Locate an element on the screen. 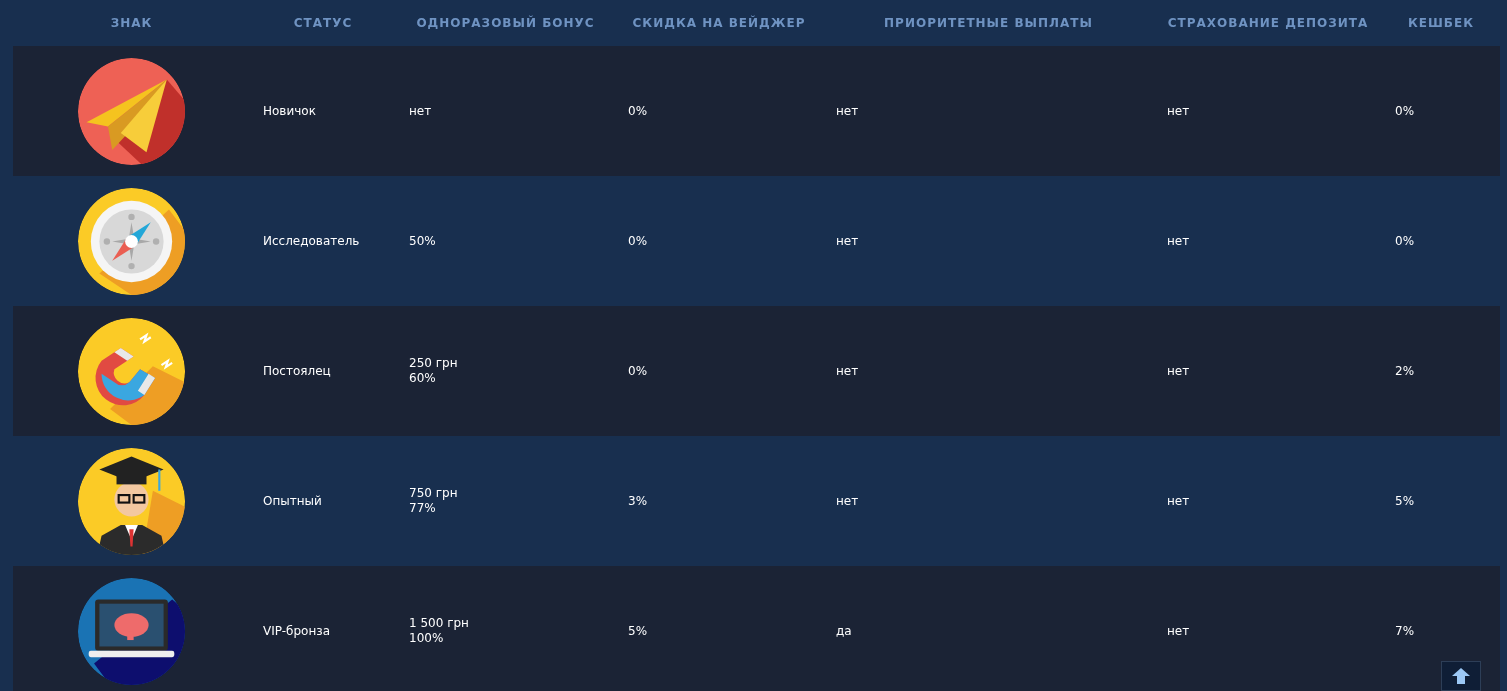 Image resolution: width=1507 pixels, height=691 pixels. bonus-text: 100% is located at coordinates (427, 638).